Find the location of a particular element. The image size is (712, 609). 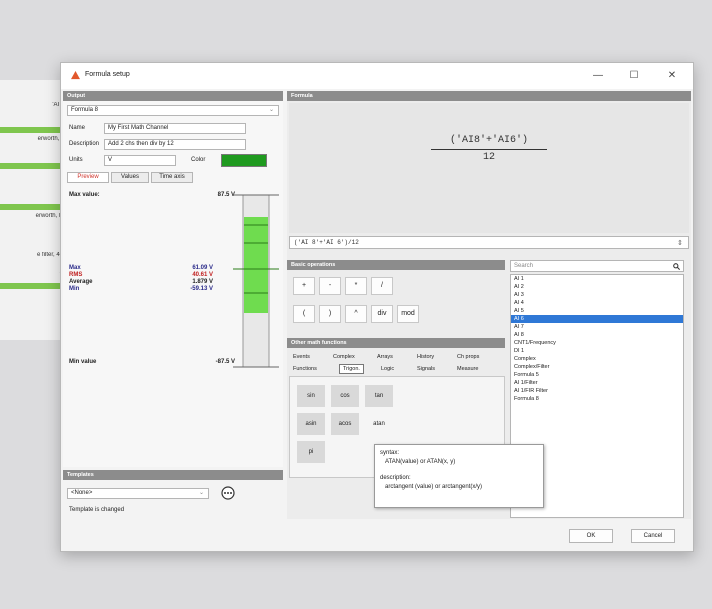

minus-button: - is located at coordinates (330, 286).